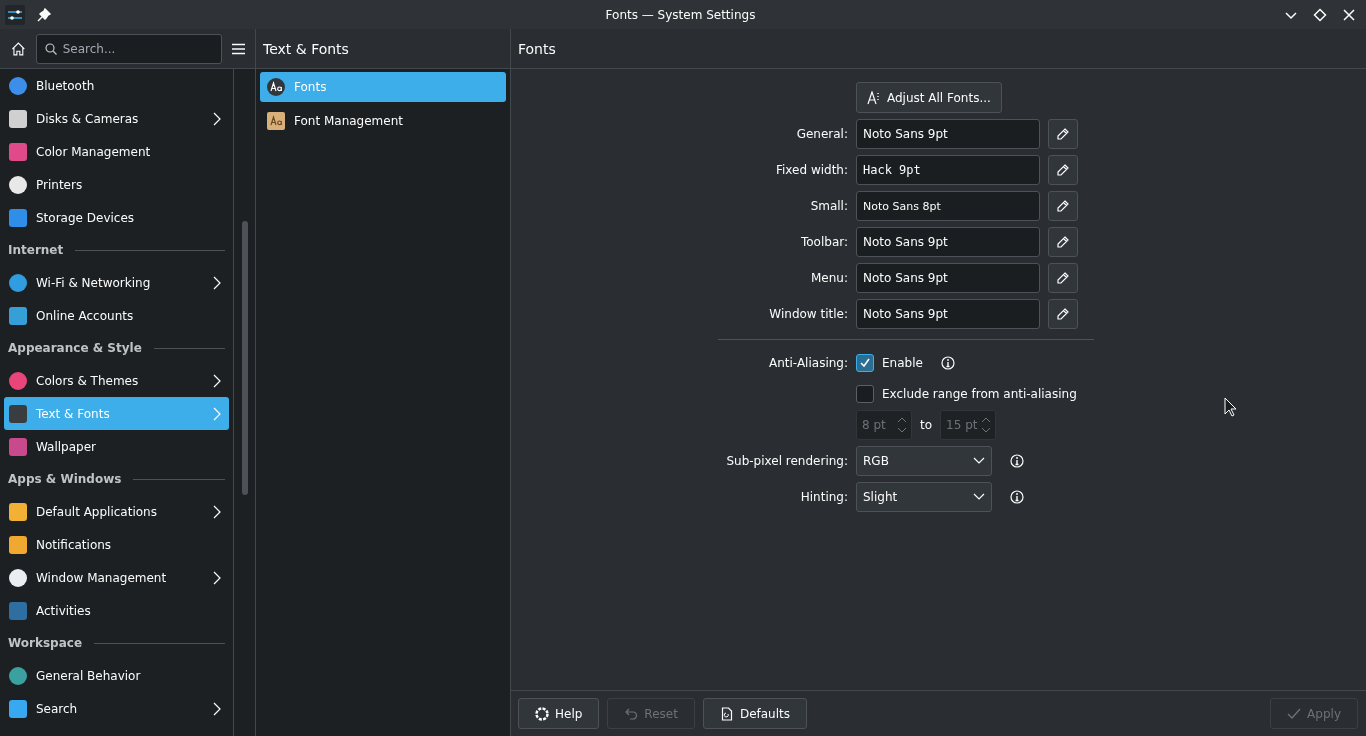 This screenshot has width=1366, height=736. Describe the element at coordinates (116, 282) in the screenshot. I see `sidebar-item: Wi-Fi & Networking` at that location.